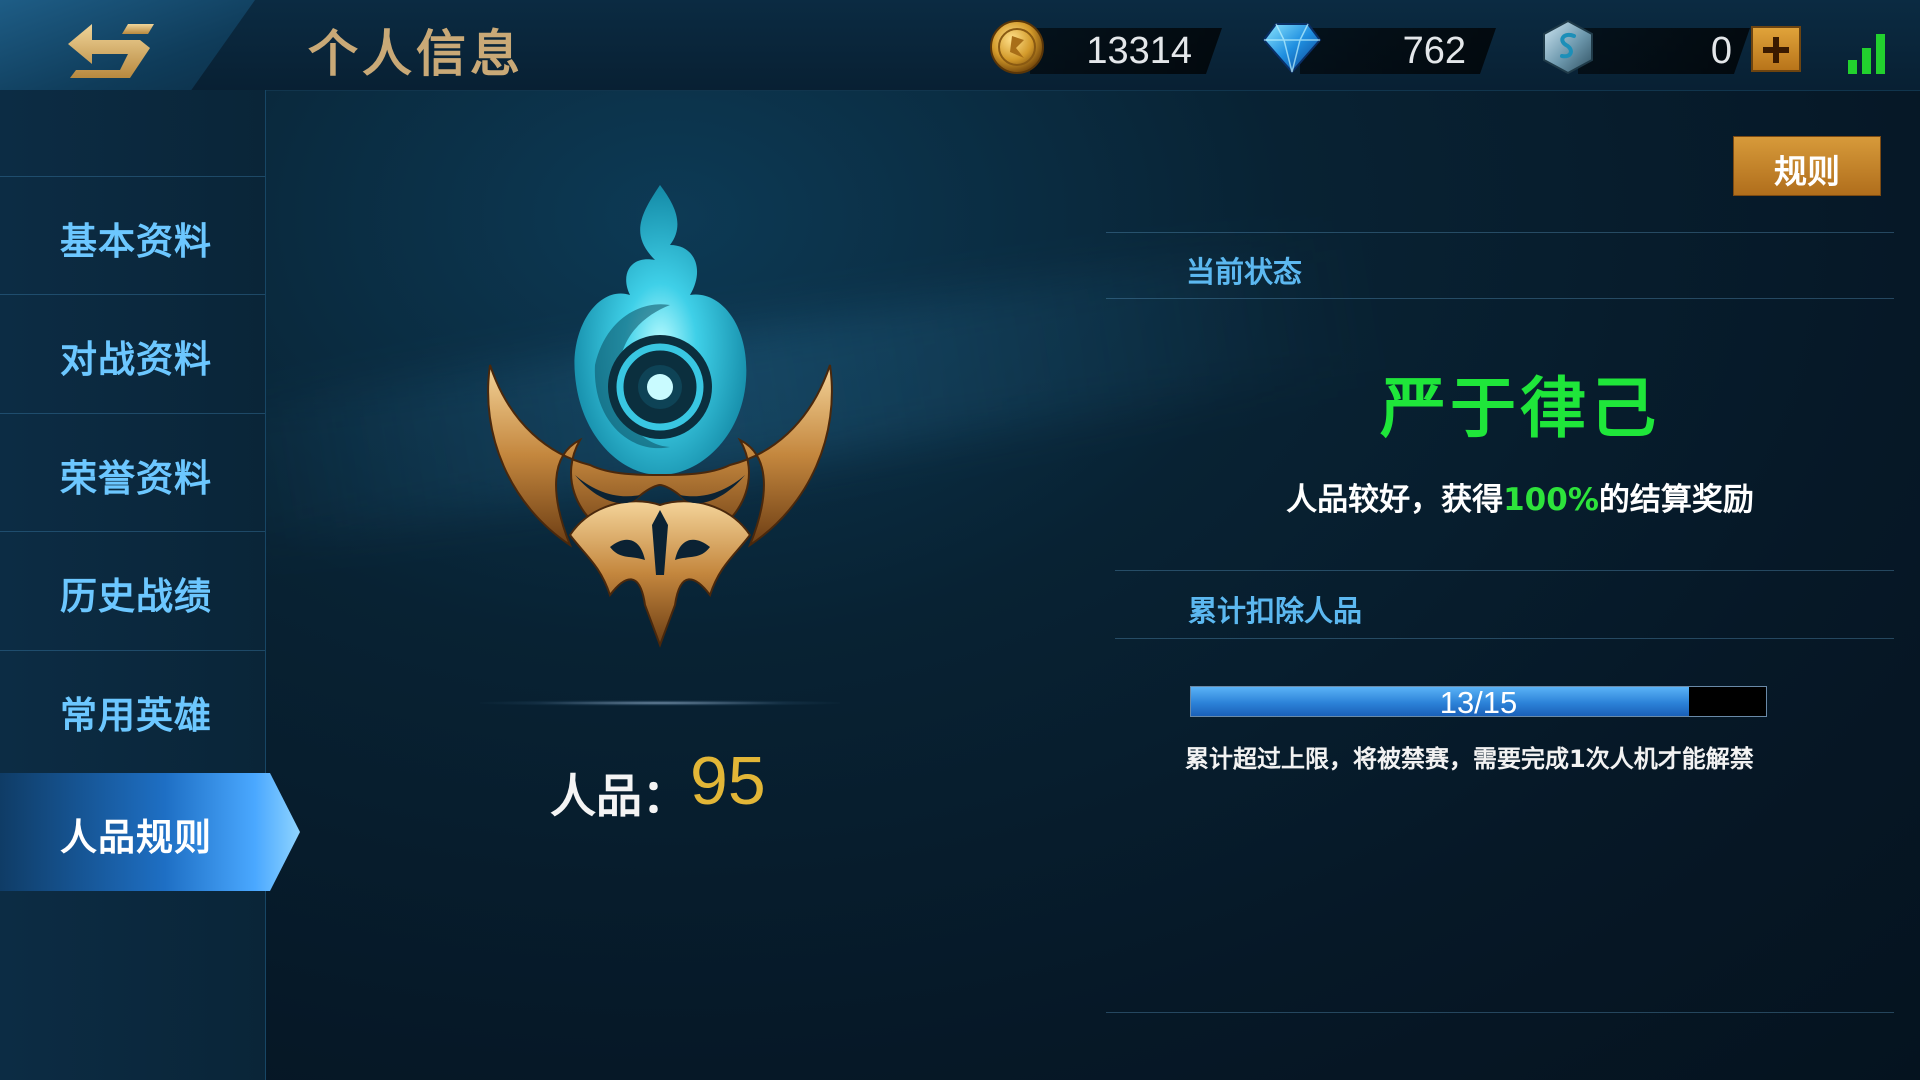 This screenshot has width=1920, height=1080. I want to click on gold-counter: 13314, so click(1126, 51).